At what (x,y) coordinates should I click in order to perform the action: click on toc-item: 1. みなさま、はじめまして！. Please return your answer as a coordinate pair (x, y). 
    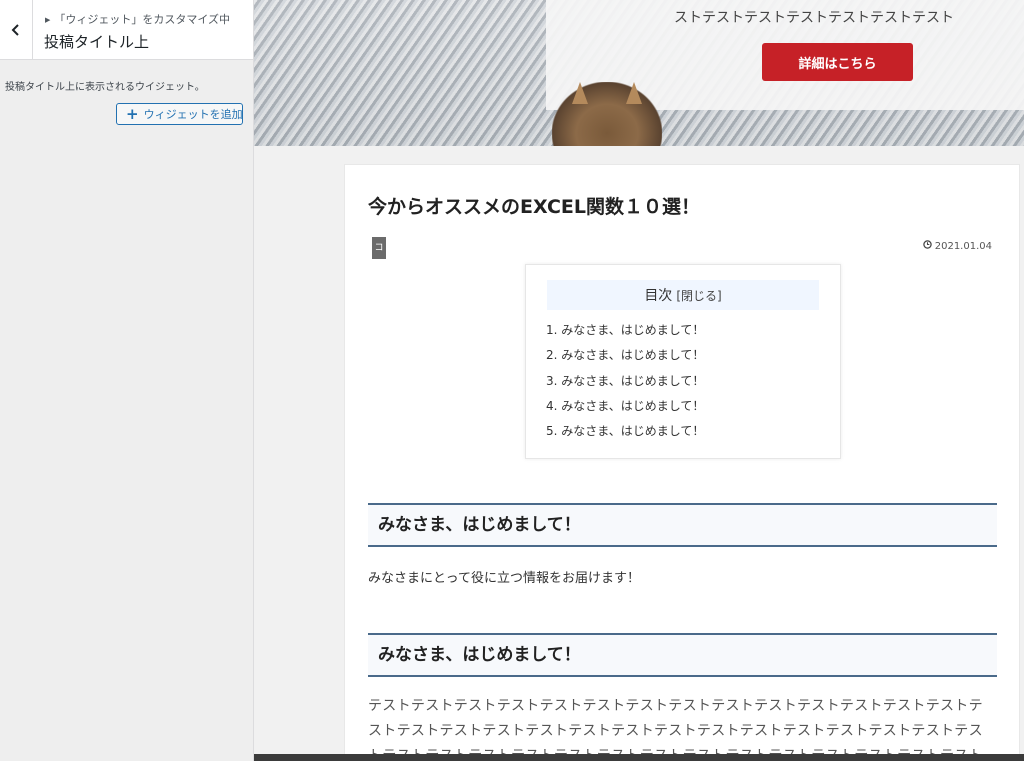
    Looking at the image, I should click on (625, 333).